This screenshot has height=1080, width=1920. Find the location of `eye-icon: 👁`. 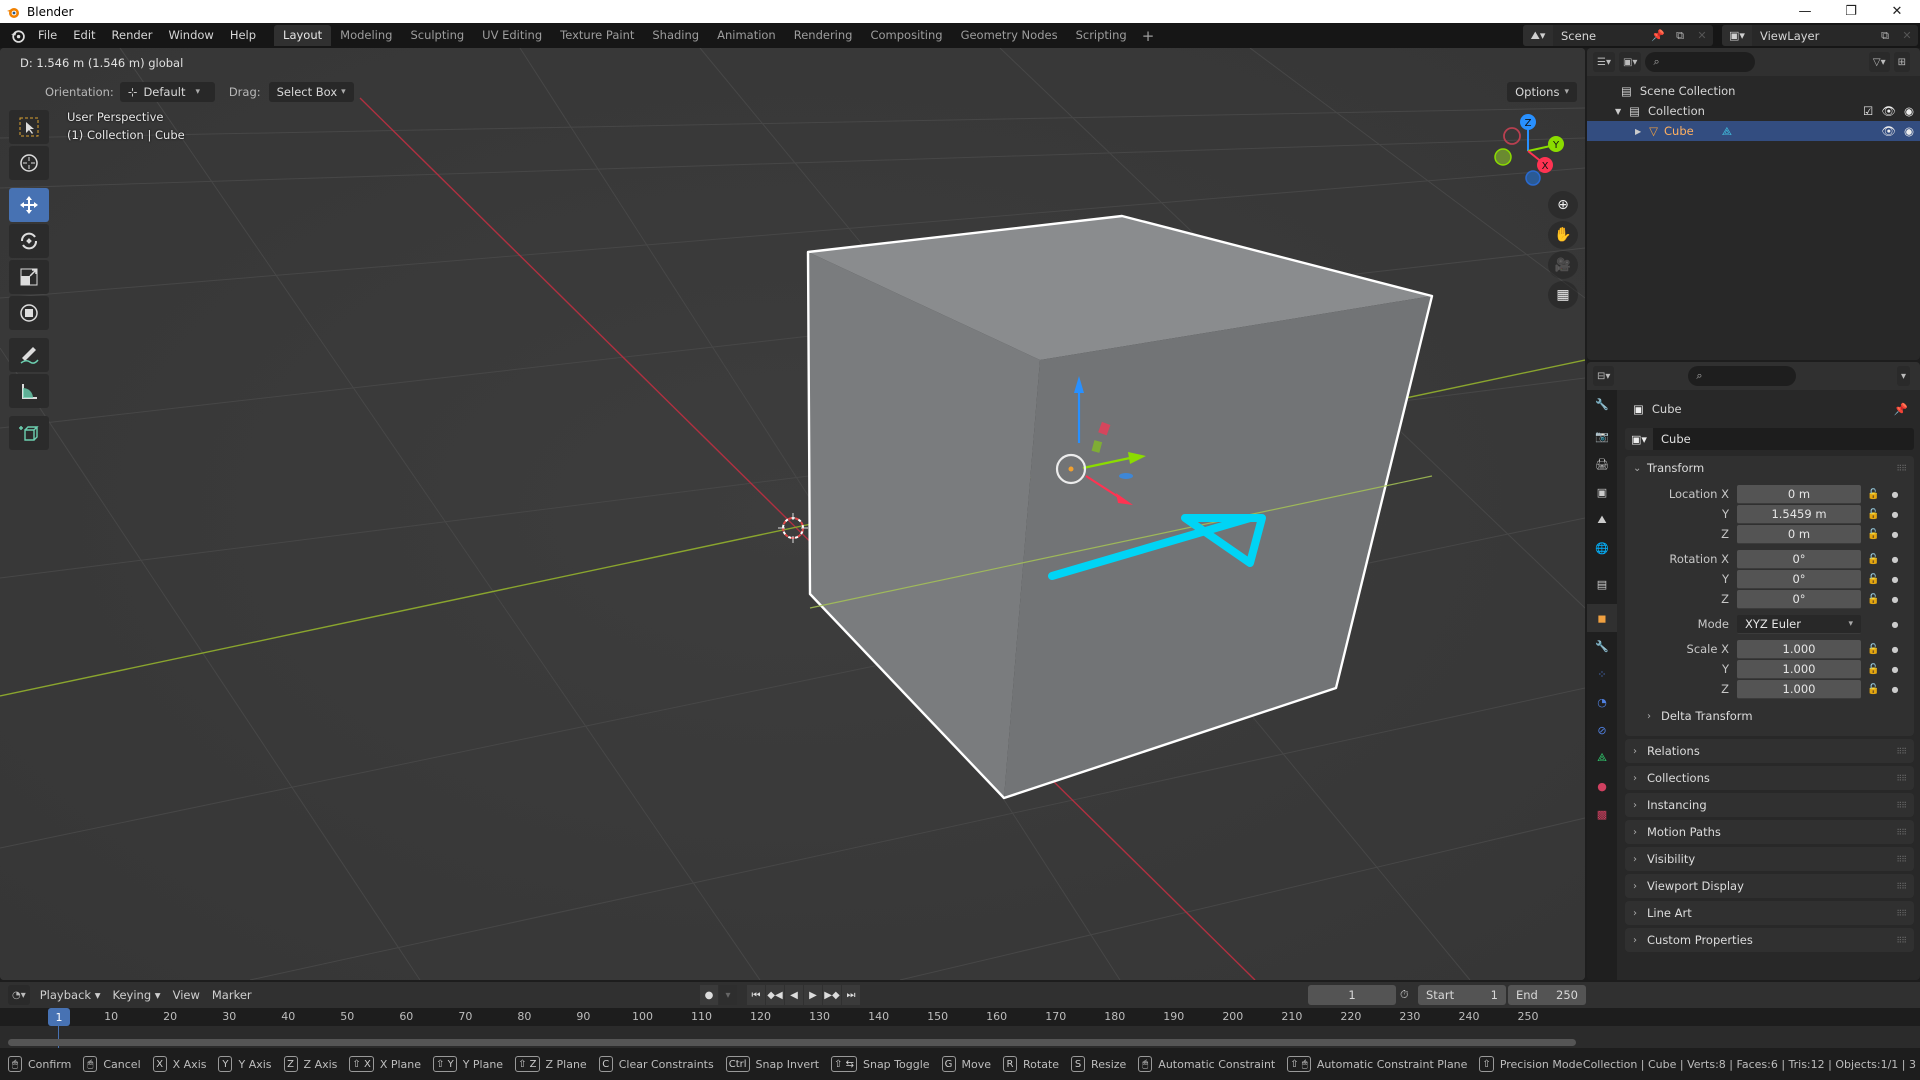

eye-icon: 👁 is located at coordinates (1888, 131).